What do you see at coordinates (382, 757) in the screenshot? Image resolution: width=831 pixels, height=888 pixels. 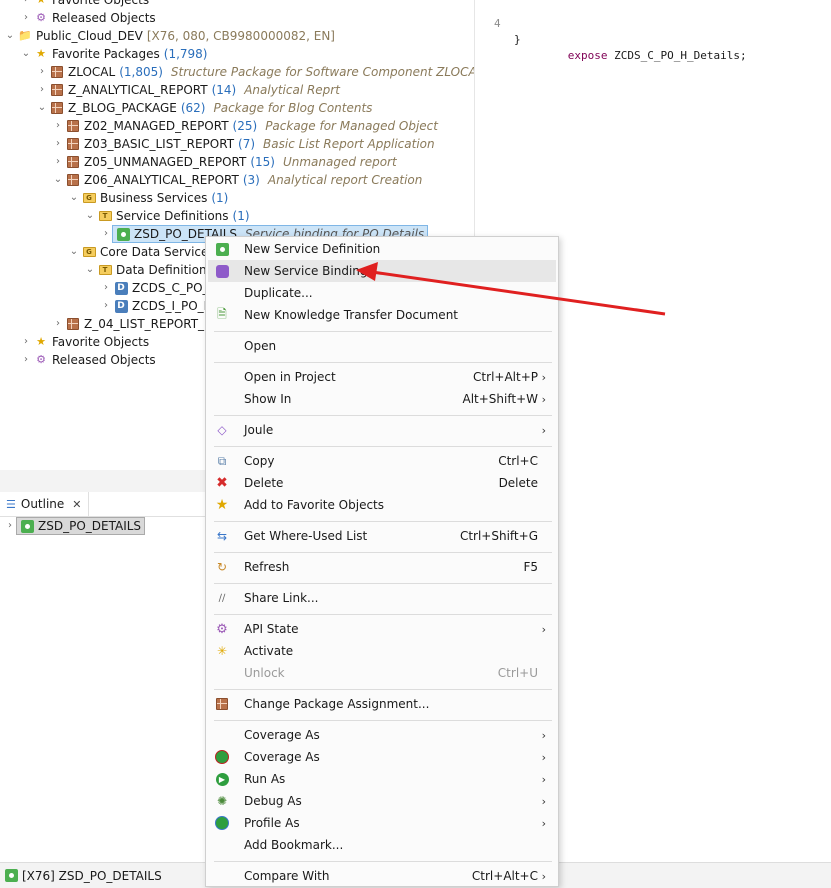 I see `menu-item-coverage-as-2: Coverage As ›` at bounding box center [382, 757].